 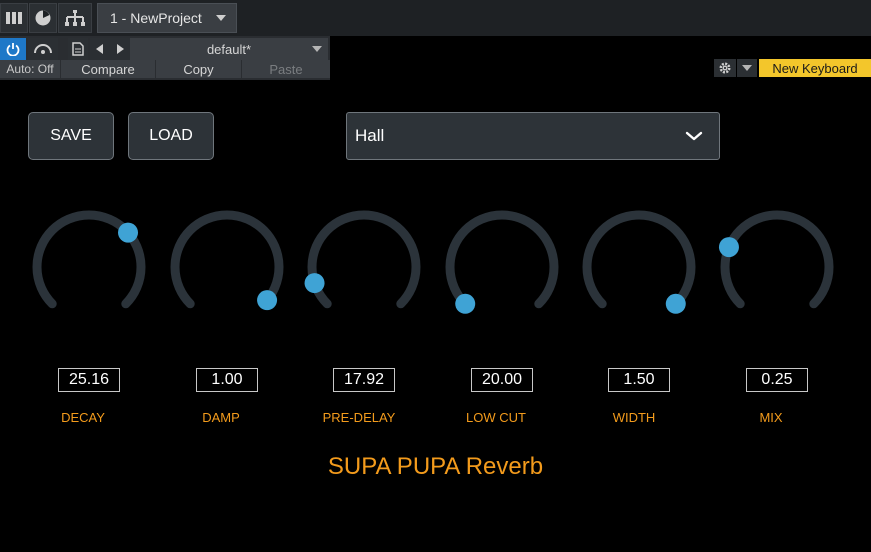 I want to click on width-label: WIDTH, so click(x=634, y=417).